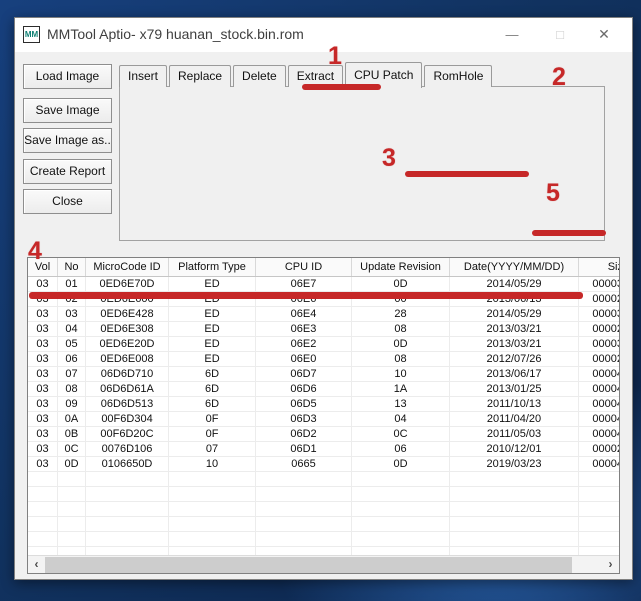 The width and height of the screenshot is (641, 601). What do you see at coordinates (212, 267) in the screenshot?
I see `column-header-platform-type: Platform Type` at bounding box center [212, 267].